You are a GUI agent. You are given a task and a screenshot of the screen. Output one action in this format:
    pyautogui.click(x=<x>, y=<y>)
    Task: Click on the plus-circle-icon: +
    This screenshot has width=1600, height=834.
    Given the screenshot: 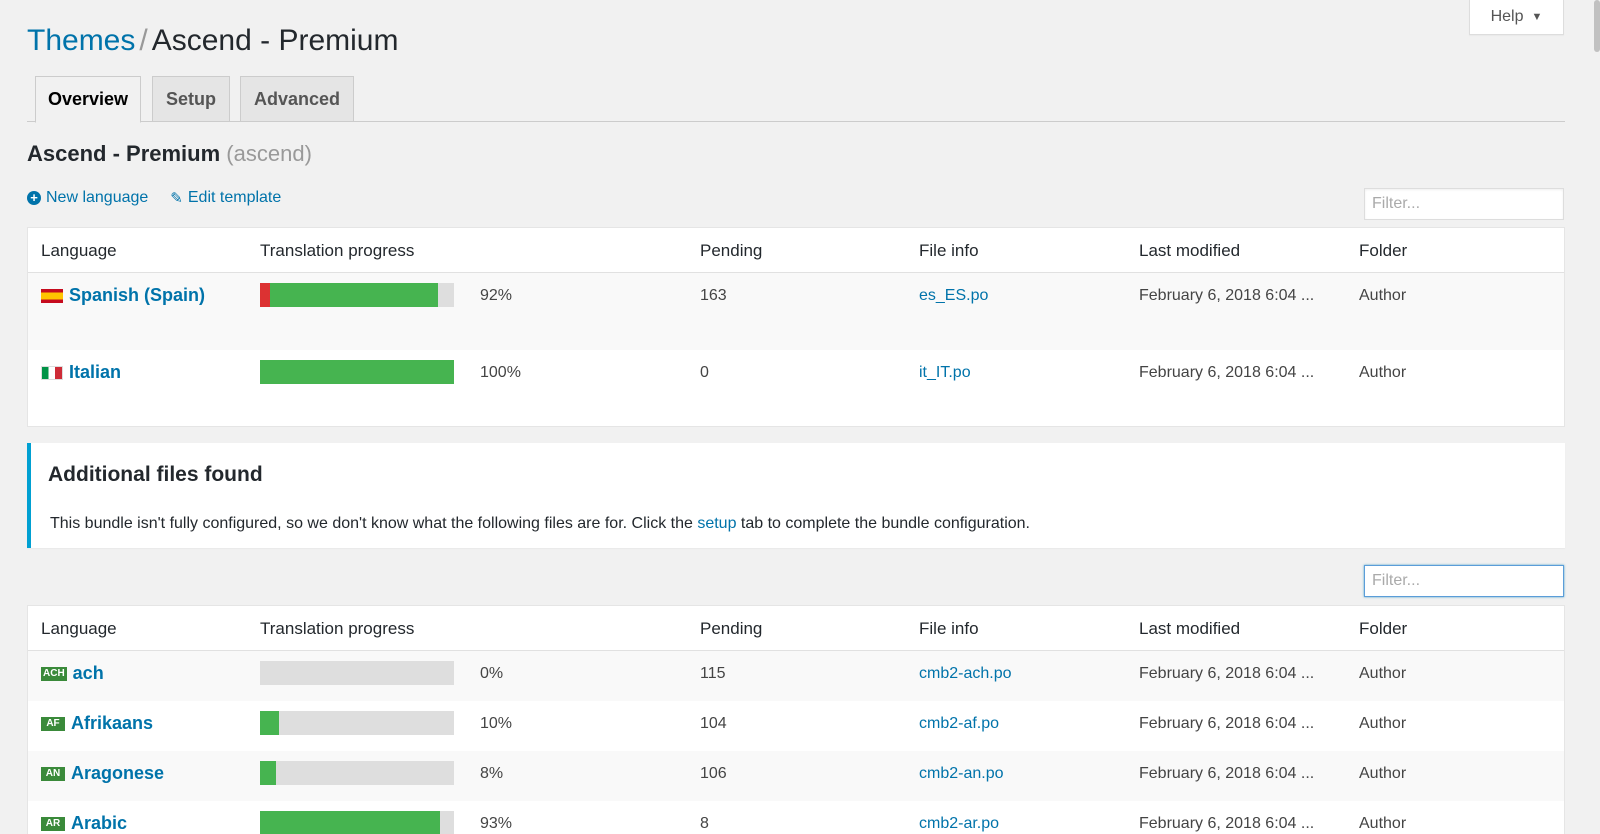 What is the action you would take?
    pyautogui.click(x=34, y=198)
    